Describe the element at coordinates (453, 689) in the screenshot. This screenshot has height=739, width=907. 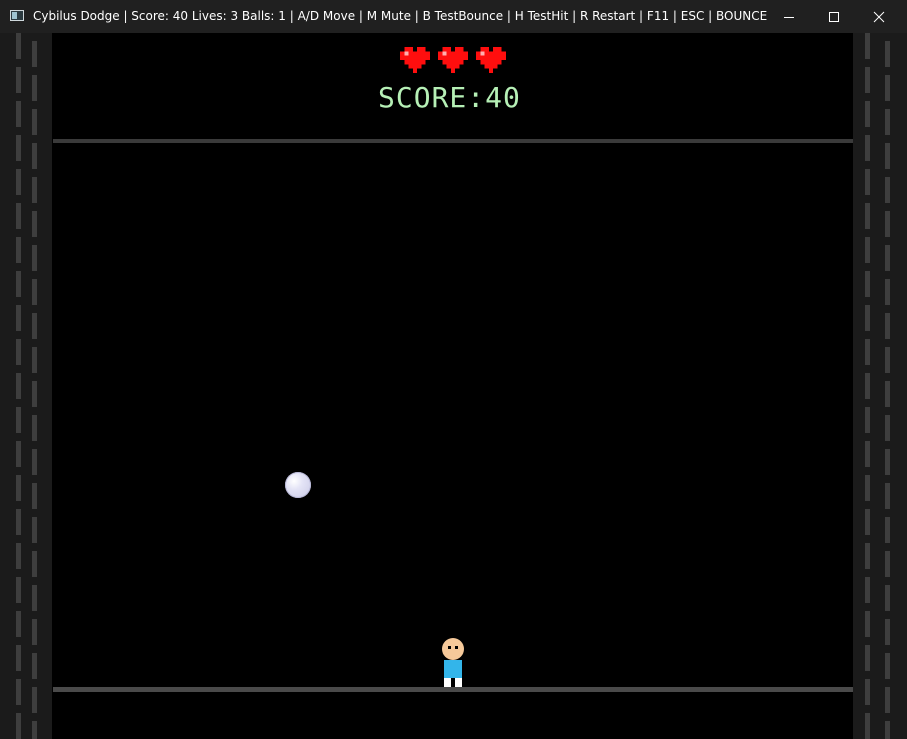
I see `floor-line` at that location.